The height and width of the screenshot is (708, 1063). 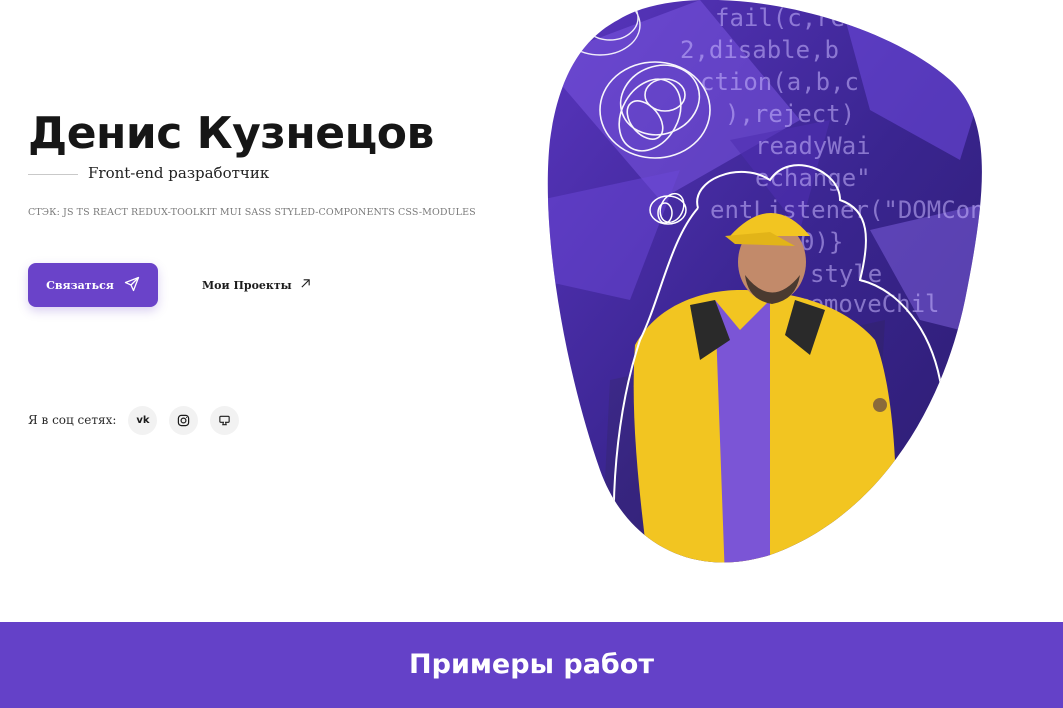 I want to click on svg-text: readyWai, so click(x=813, y=146).